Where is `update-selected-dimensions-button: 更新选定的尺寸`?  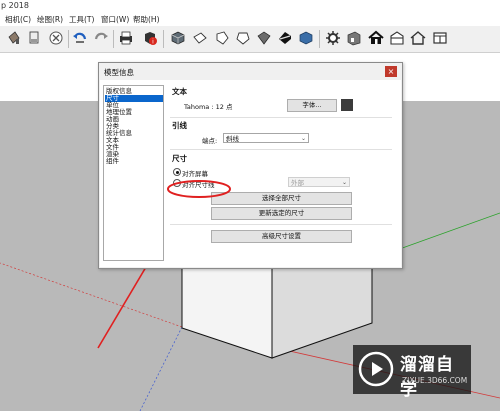 update-selected-dimensions-button: 更新选定的尺寸 is located at coordinates (281, 213).